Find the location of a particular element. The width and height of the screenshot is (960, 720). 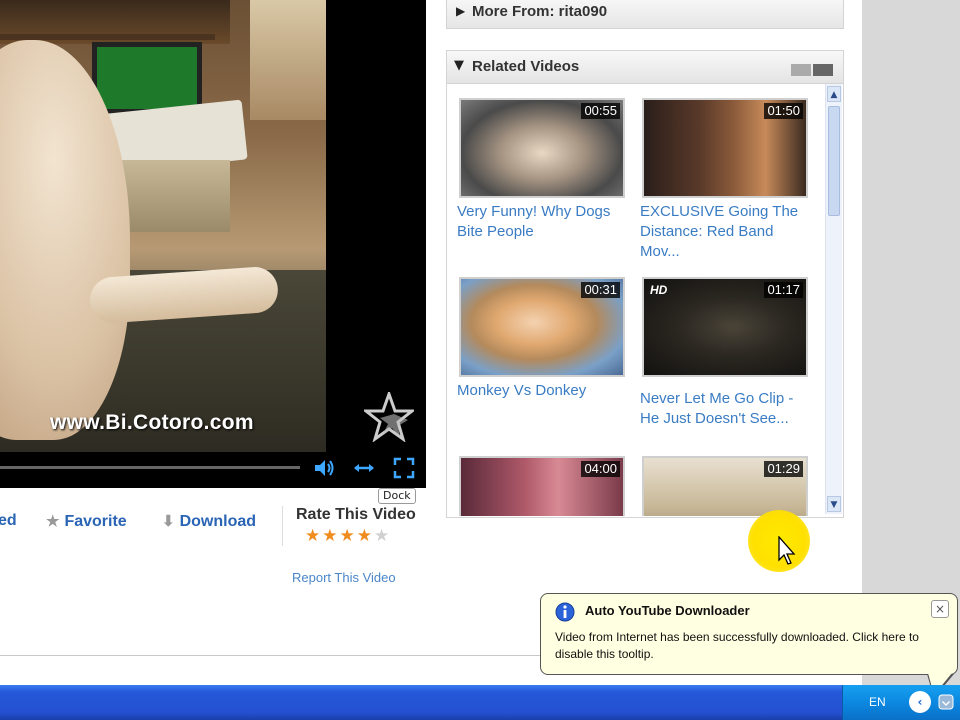

download-label: Download is located at coordinates (218, 521).